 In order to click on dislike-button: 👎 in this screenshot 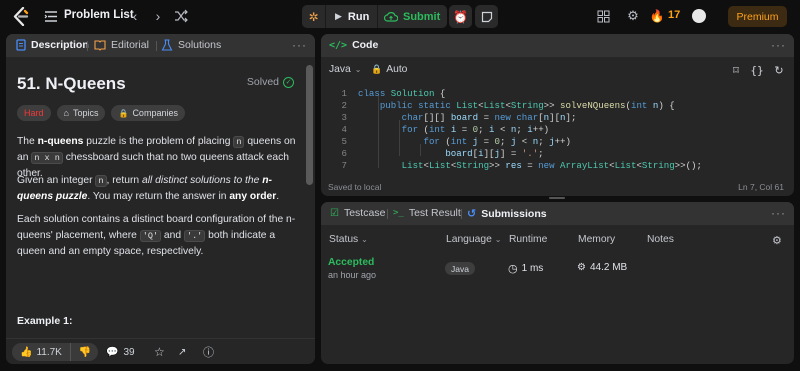, I will do `click(85, 352)`.